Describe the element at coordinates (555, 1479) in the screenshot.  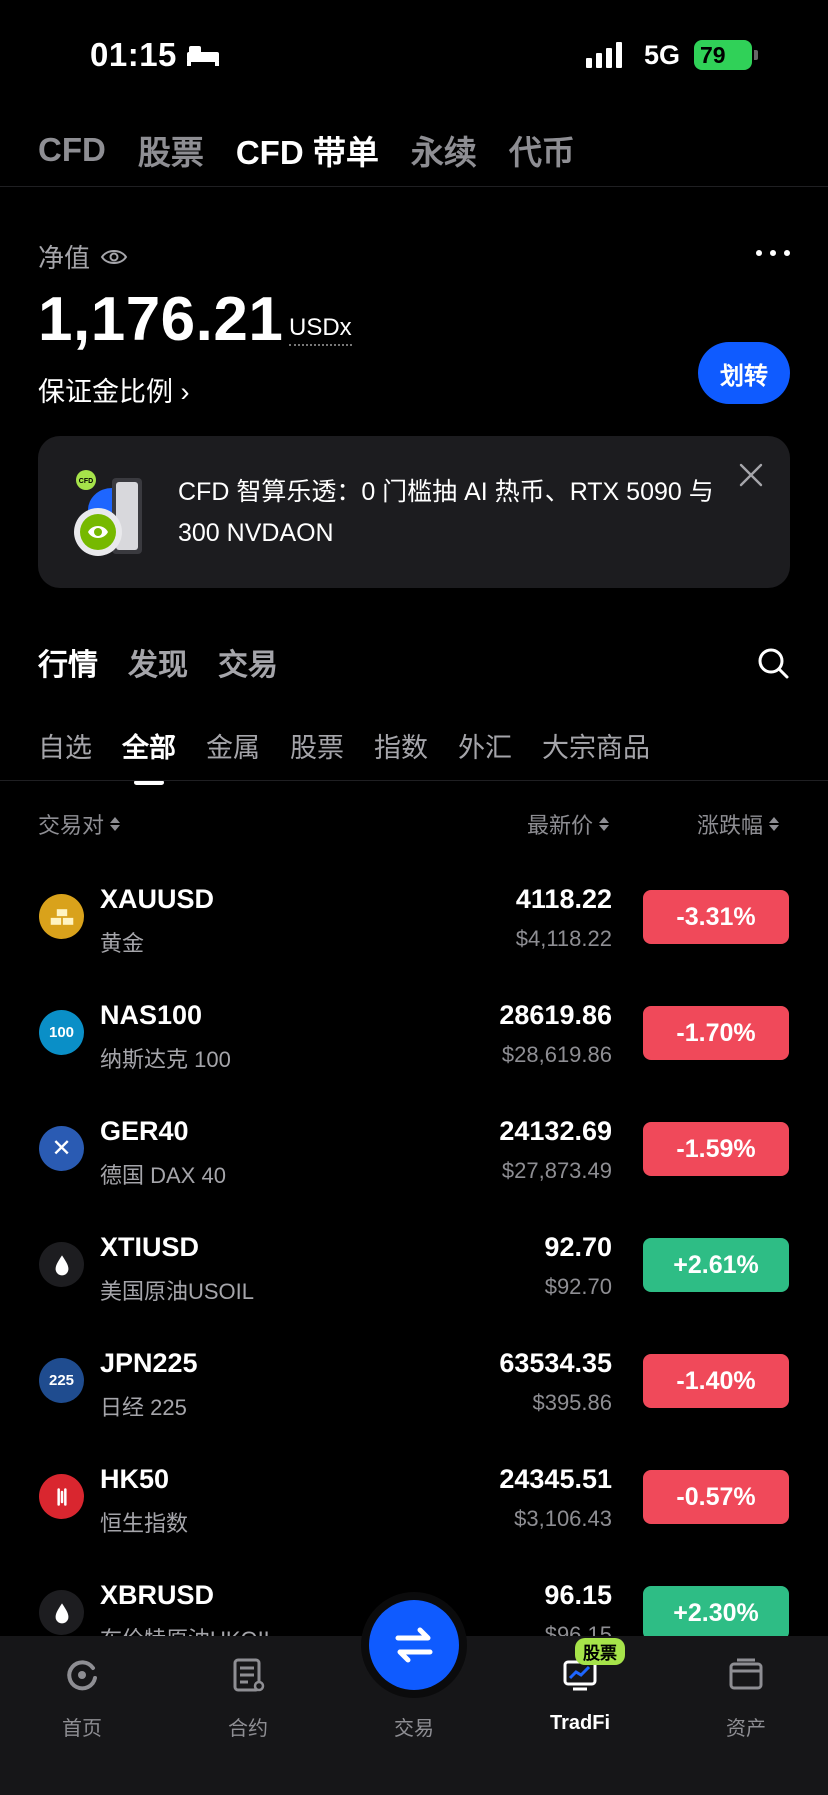
I see `row-price: 24345.51` at that location.